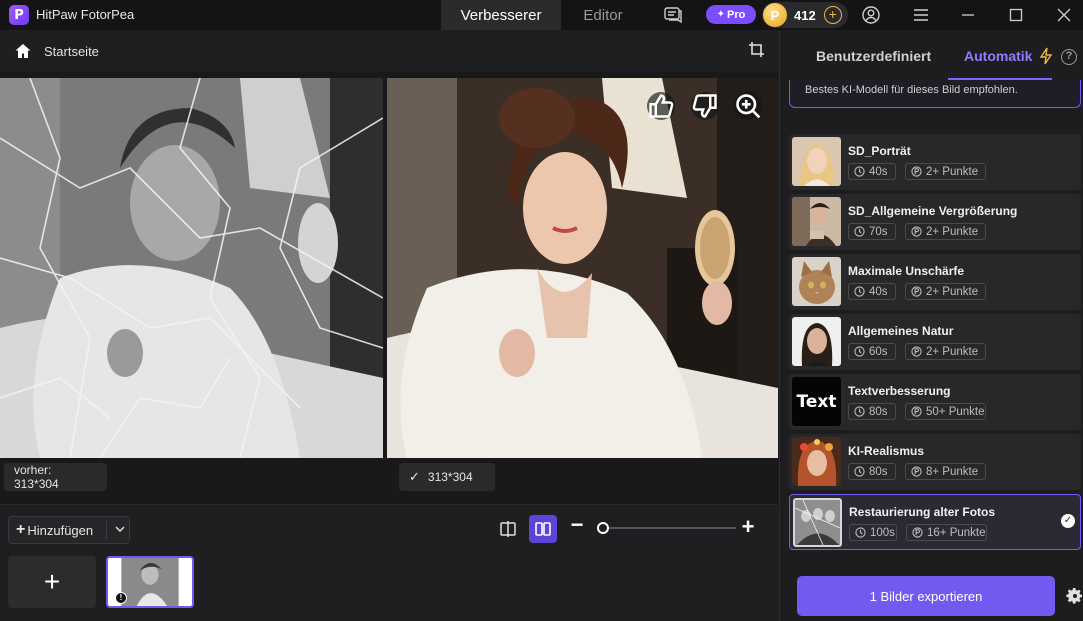  I want to click on compare-view-button, so click(508, 529).